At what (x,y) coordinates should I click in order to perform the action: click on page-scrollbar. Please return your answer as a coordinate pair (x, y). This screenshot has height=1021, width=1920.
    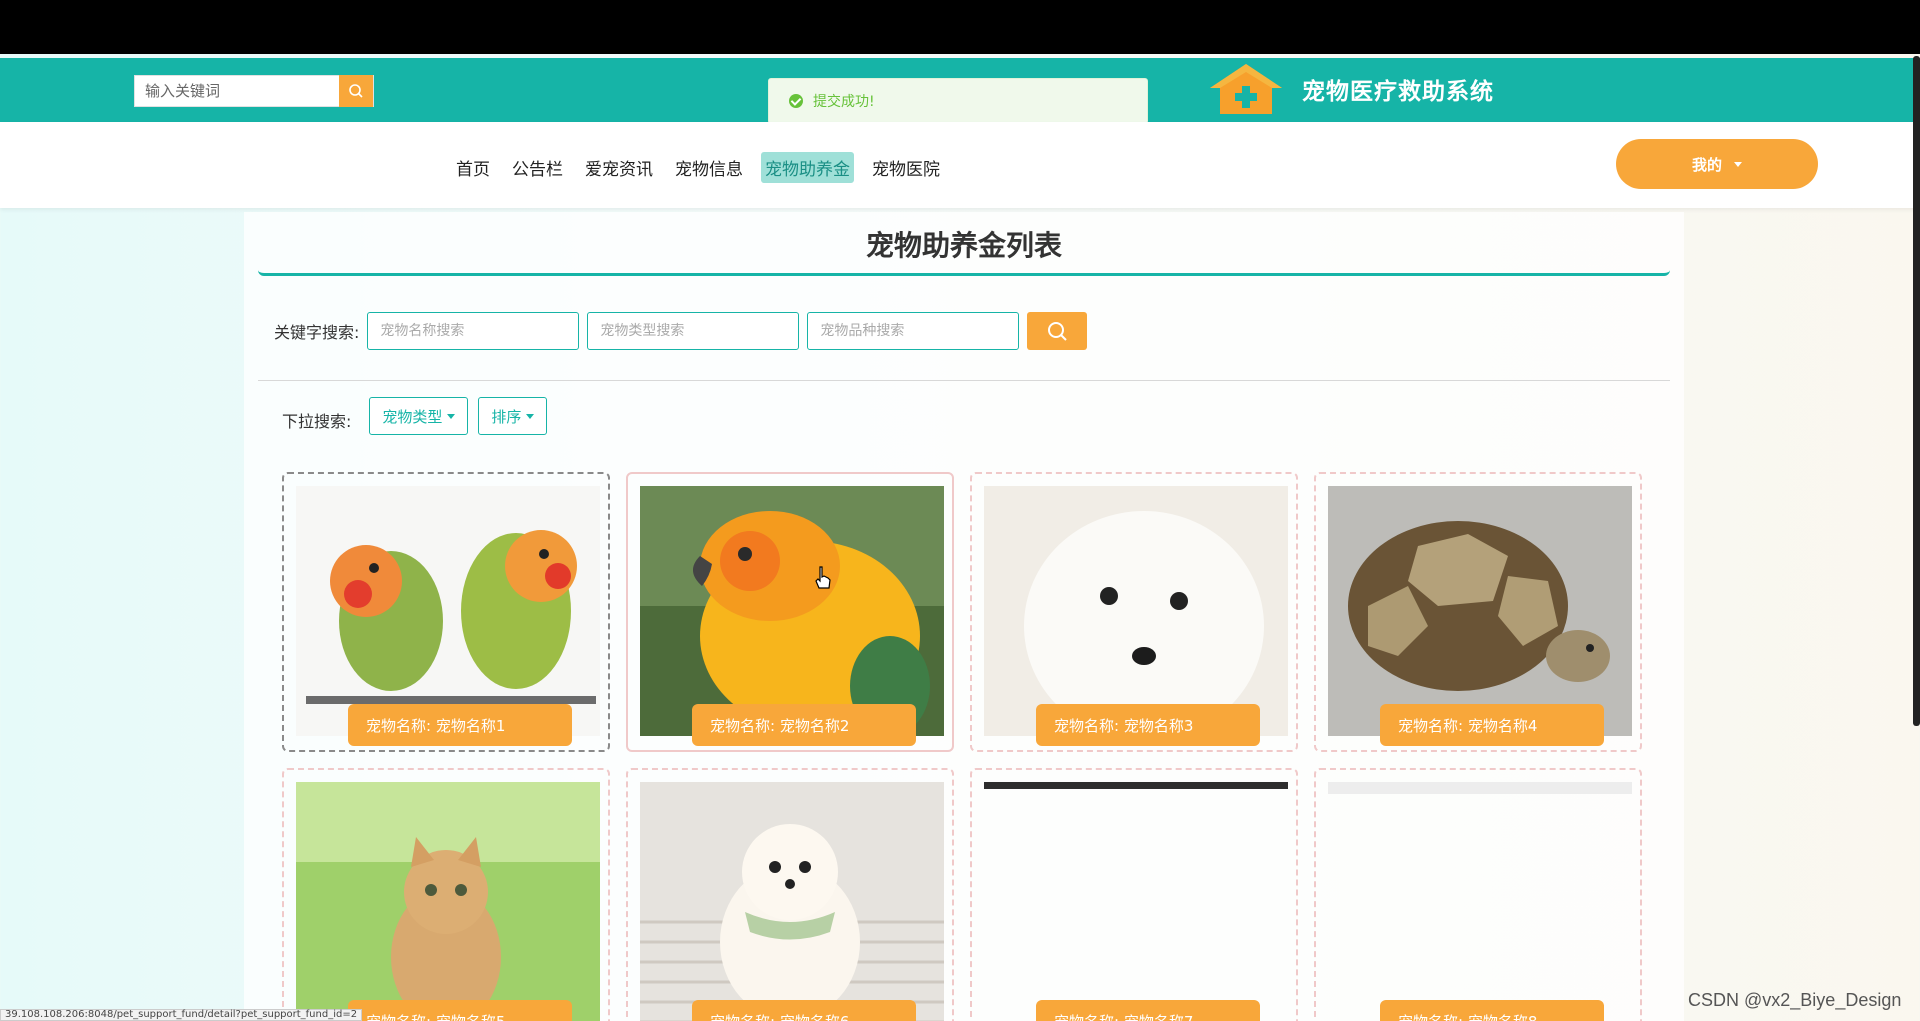
    Looking at the image, I should click on (1916, 391).